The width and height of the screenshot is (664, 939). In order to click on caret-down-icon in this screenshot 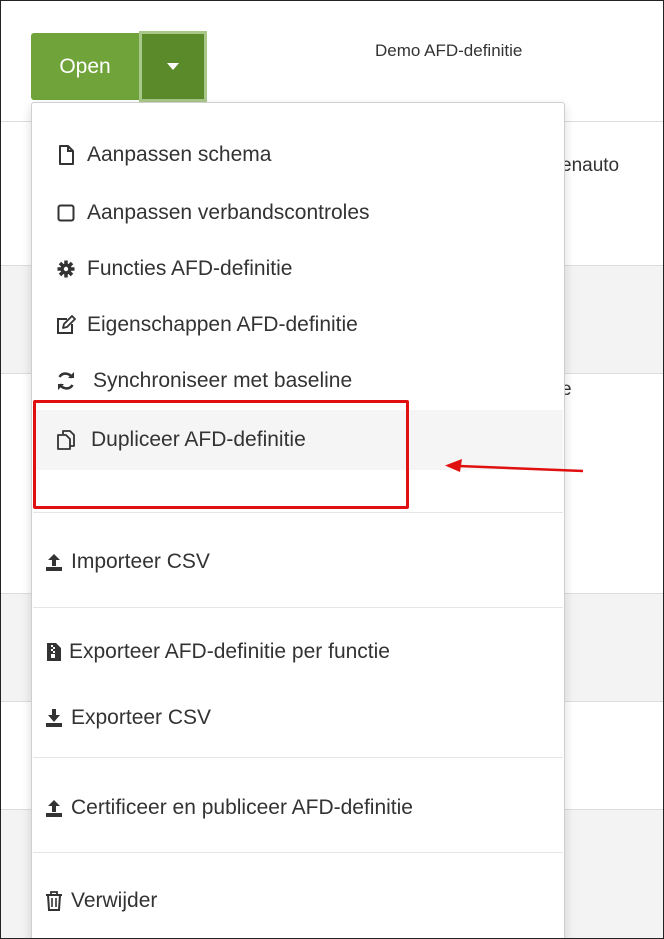, I will do `click(173, 66)`.